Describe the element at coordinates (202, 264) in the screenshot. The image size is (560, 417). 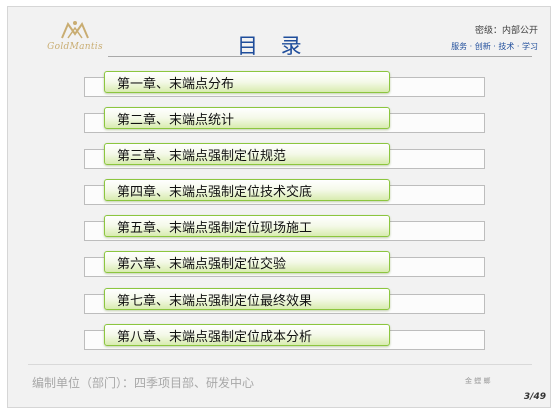
I see `toc-item-label: 第六章、末端点强制定位交验` at that location.